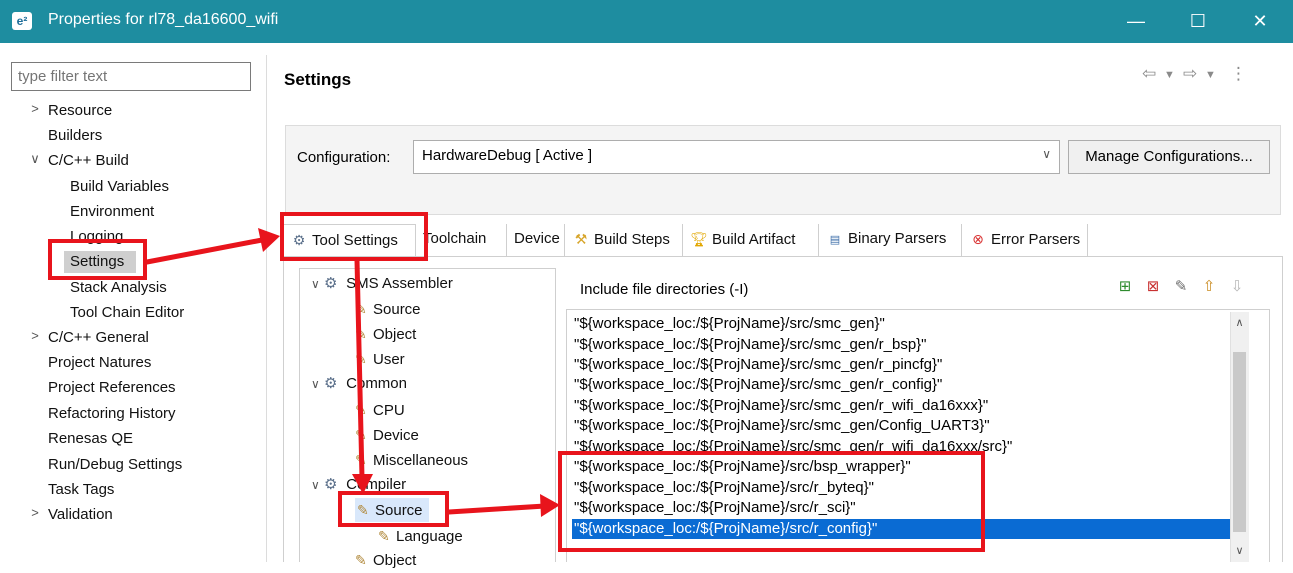  What do you see at coordinates (35, 512) in the screenshot?
I see `expand-validation-icon: >` at bounding box center [35, 512].